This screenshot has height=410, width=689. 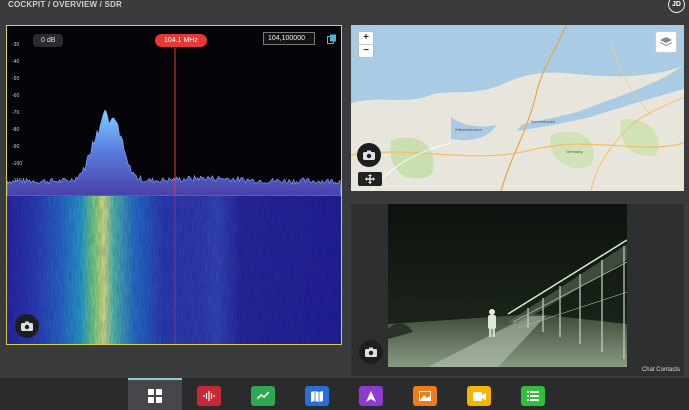 I want to click on breadcrumb: COCKPIT / OVERVIEW / SDR, so click(x=65, y=4).